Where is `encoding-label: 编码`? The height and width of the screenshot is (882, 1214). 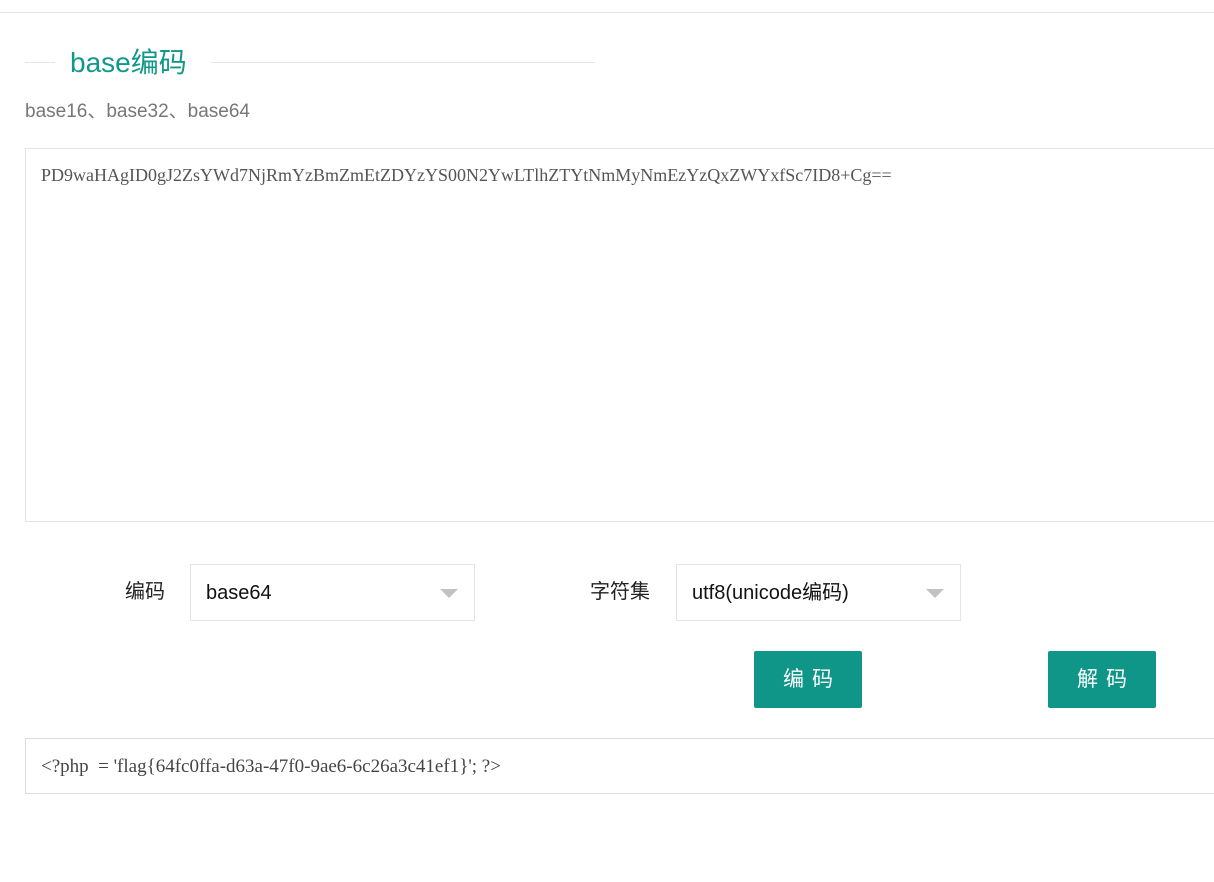
encoding-label: 编码 is located at coordinates (145, 592).